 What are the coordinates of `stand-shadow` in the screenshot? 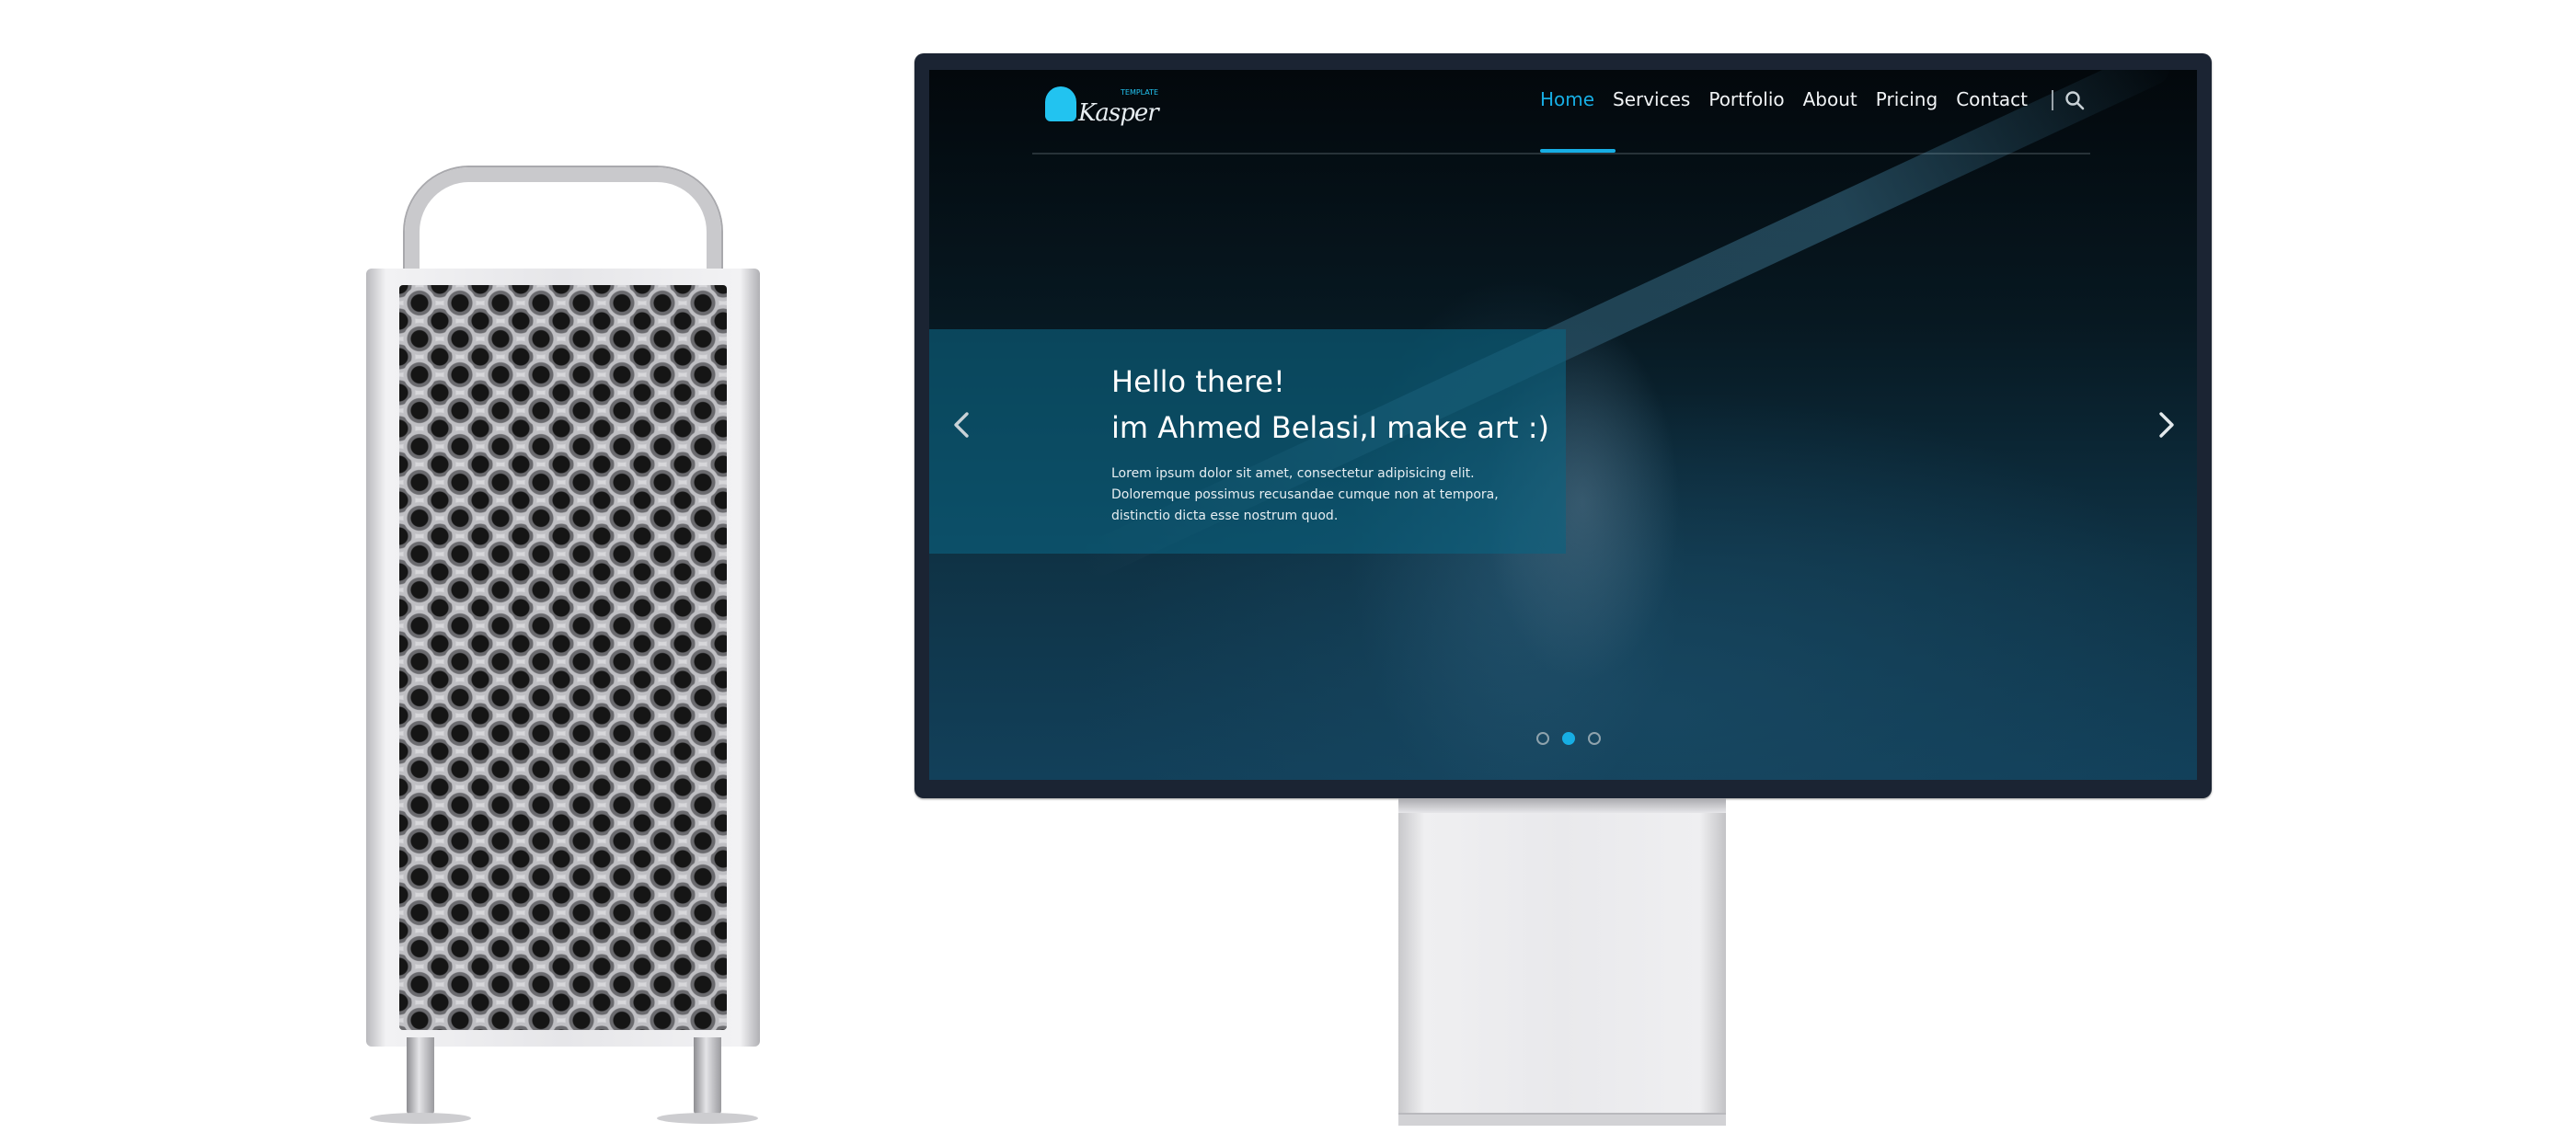 It's located at (1562, 805).